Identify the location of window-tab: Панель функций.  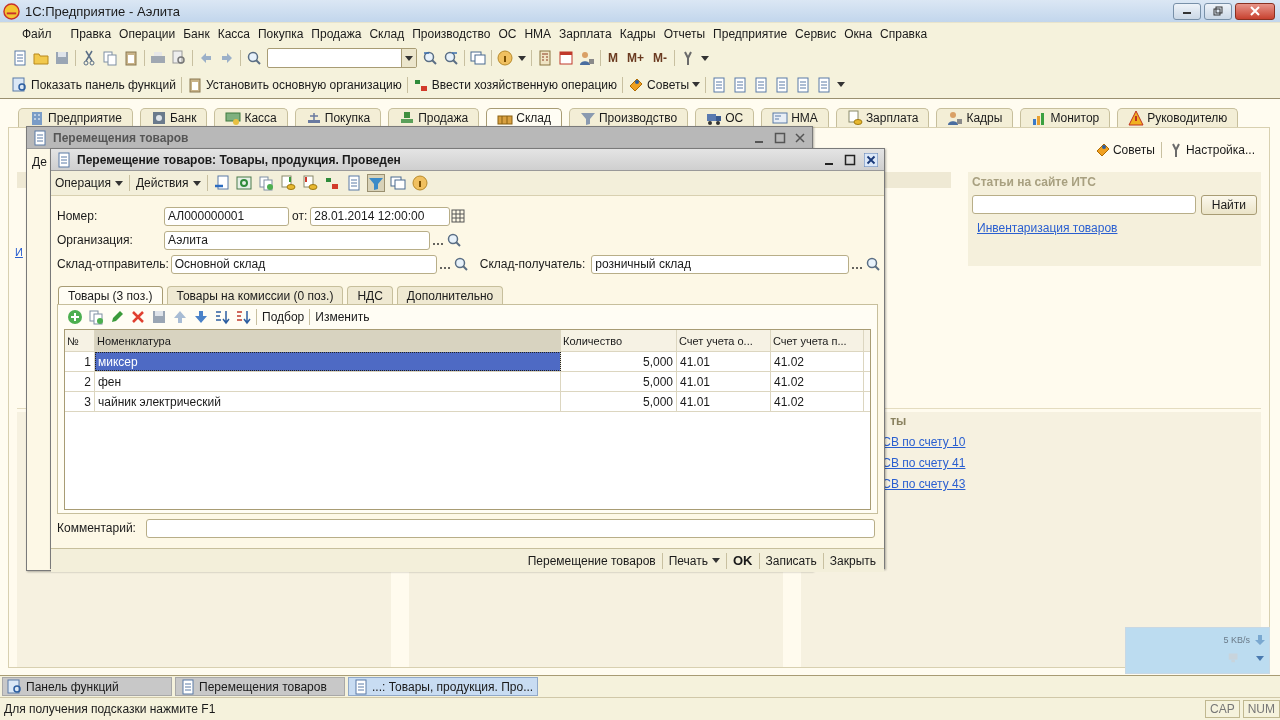
(87, 686).